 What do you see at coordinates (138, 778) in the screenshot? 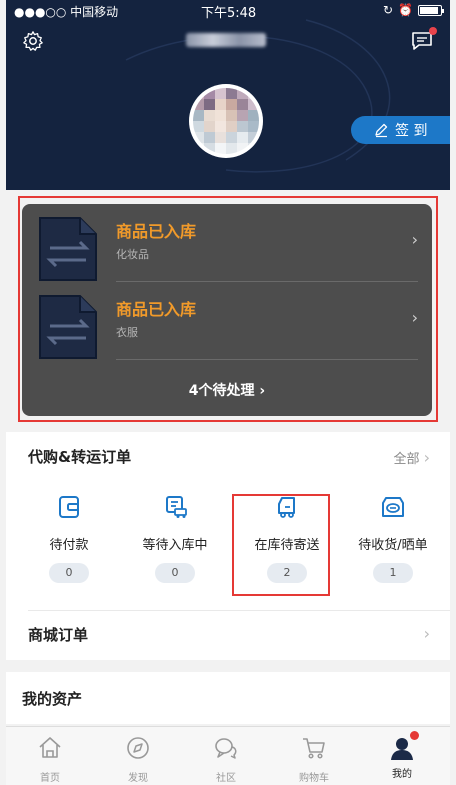
I see `tab-label: 发现` at bounding box center [138, 778].